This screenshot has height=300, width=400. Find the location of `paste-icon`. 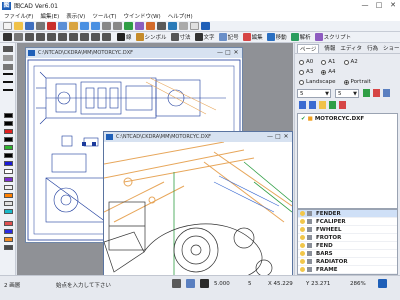

paste-icon is located at coordinates (73, 26).